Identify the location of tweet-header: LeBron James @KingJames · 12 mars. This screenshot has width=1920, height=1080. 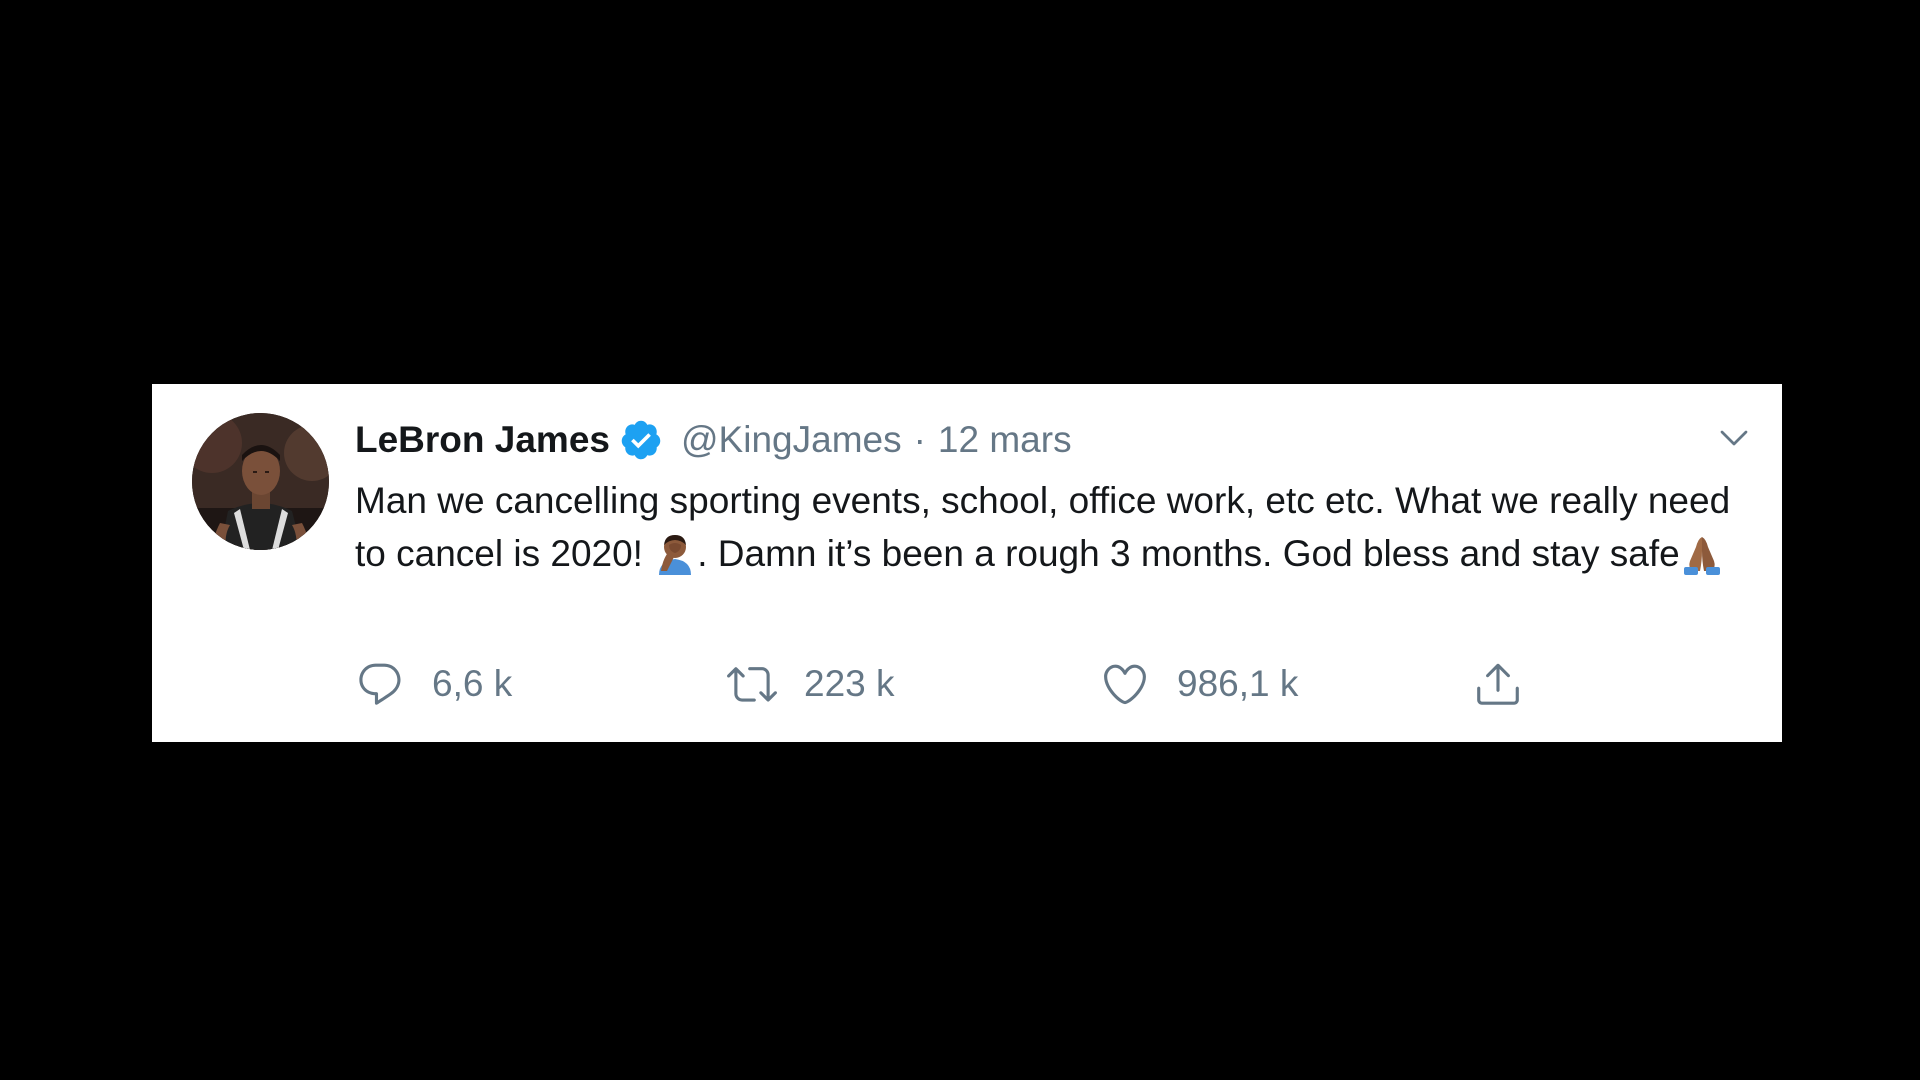
(713, 440).